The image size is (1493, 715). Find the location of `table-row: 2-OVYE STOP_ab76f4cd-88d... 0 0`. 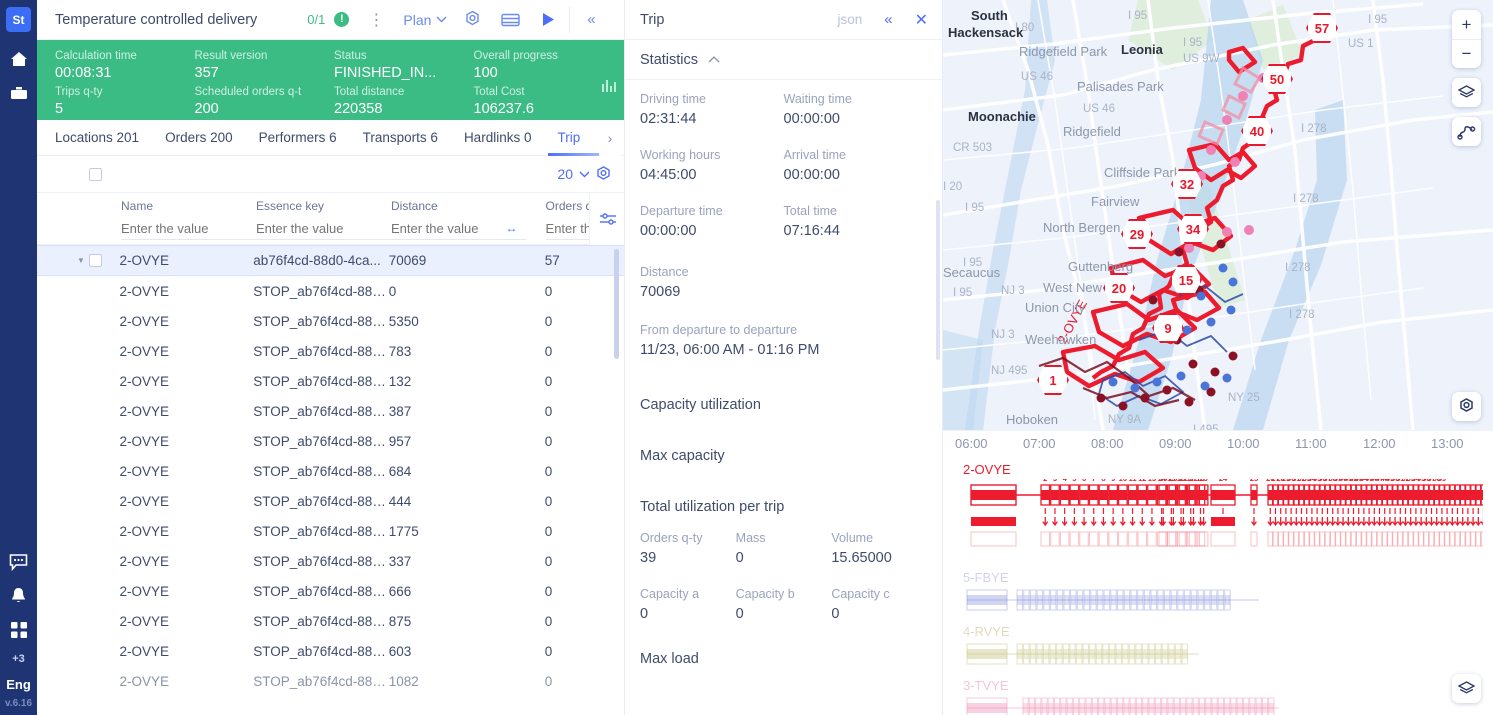

table-row: 2-OVYE STOP_ab76f4cd-88d... 0 0 is located at coordinates (331, 291).